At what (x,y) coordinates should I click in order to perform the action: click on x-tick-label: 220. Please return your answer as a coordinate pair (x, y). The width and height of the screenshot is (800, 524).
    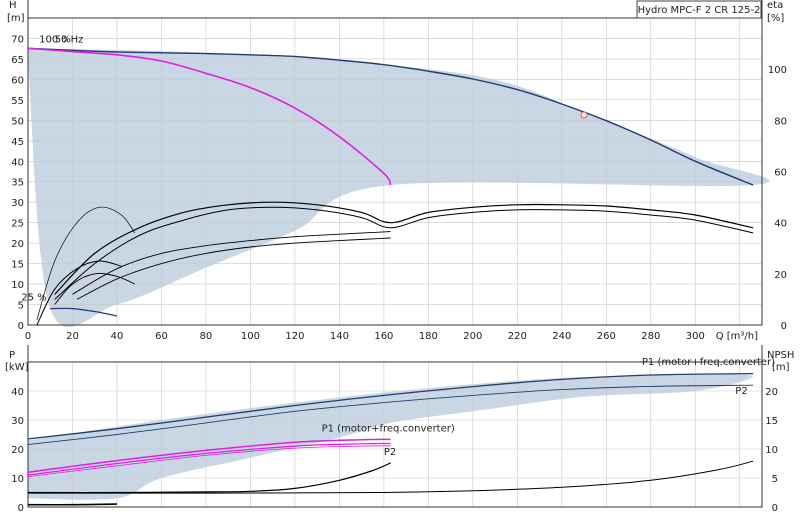
    Looking at the image, I should click on (517, 336).